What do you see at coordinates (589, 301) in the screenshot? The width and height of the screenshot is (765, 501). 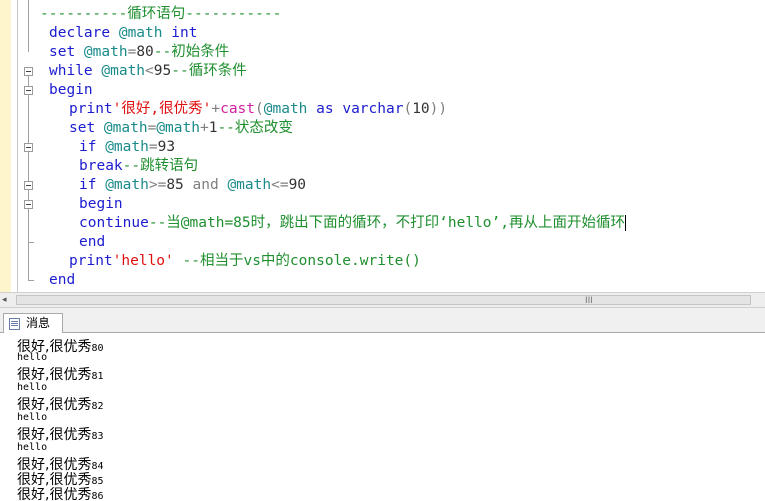 I see `scroll-grip-icon: III` at bounding box center [589, 301].